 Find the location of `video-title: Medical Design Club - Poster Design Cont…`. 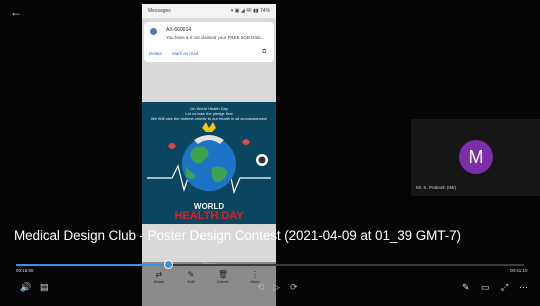

video-title: Medical Design Club - Poster Design Cont… is located at coordinates (237, 235).